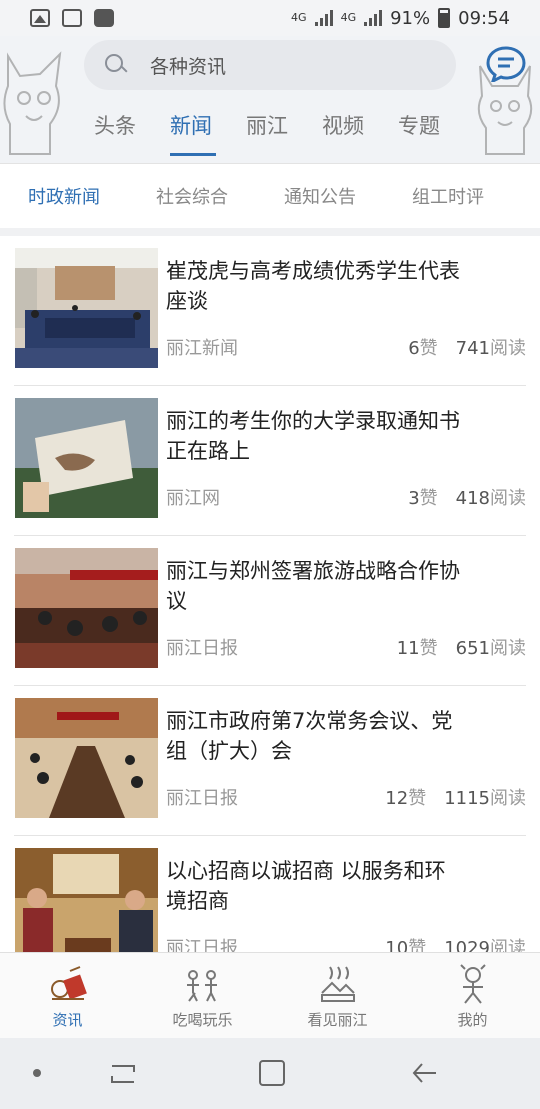  I want to click on search-bar: 各种资讯, so click(270, 65).